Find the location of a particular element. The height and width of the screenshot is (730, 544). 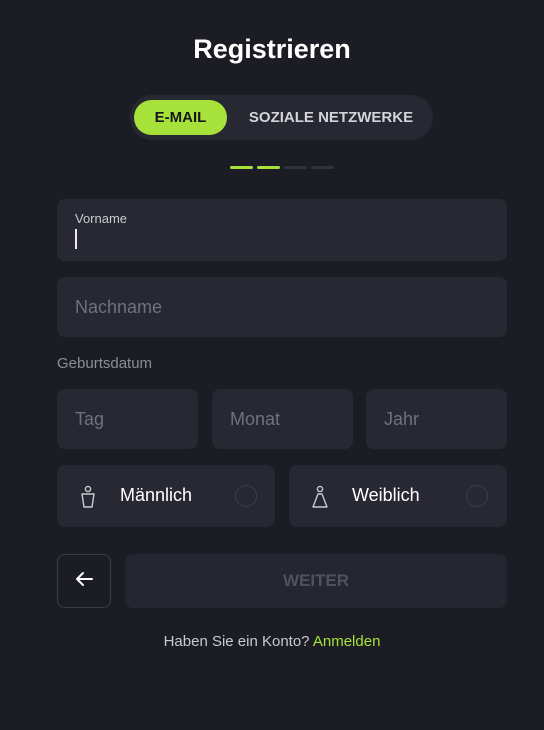

year-input is located at coordinates (436, 419).